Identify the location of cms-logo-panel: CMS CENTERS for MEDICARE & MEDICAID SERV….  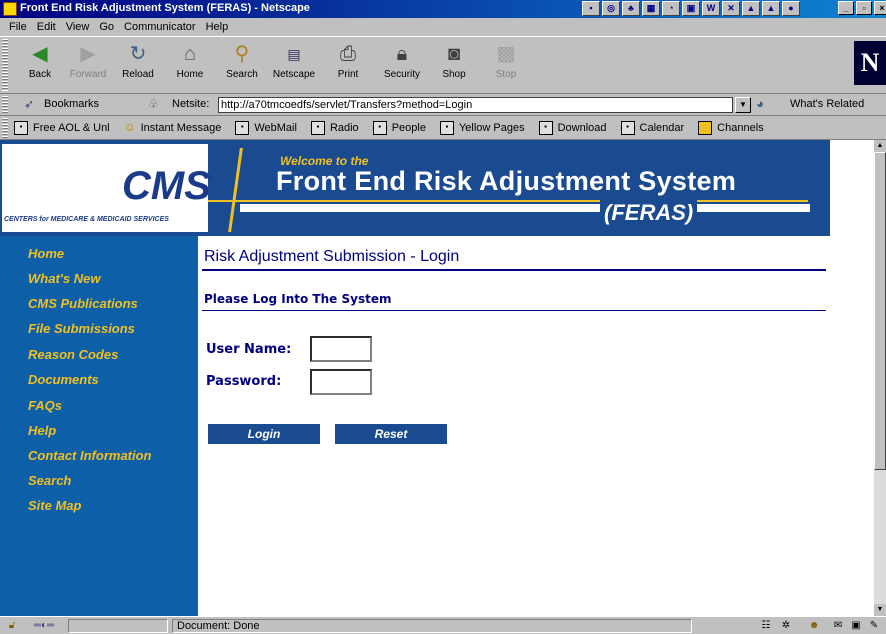
(106, 188).